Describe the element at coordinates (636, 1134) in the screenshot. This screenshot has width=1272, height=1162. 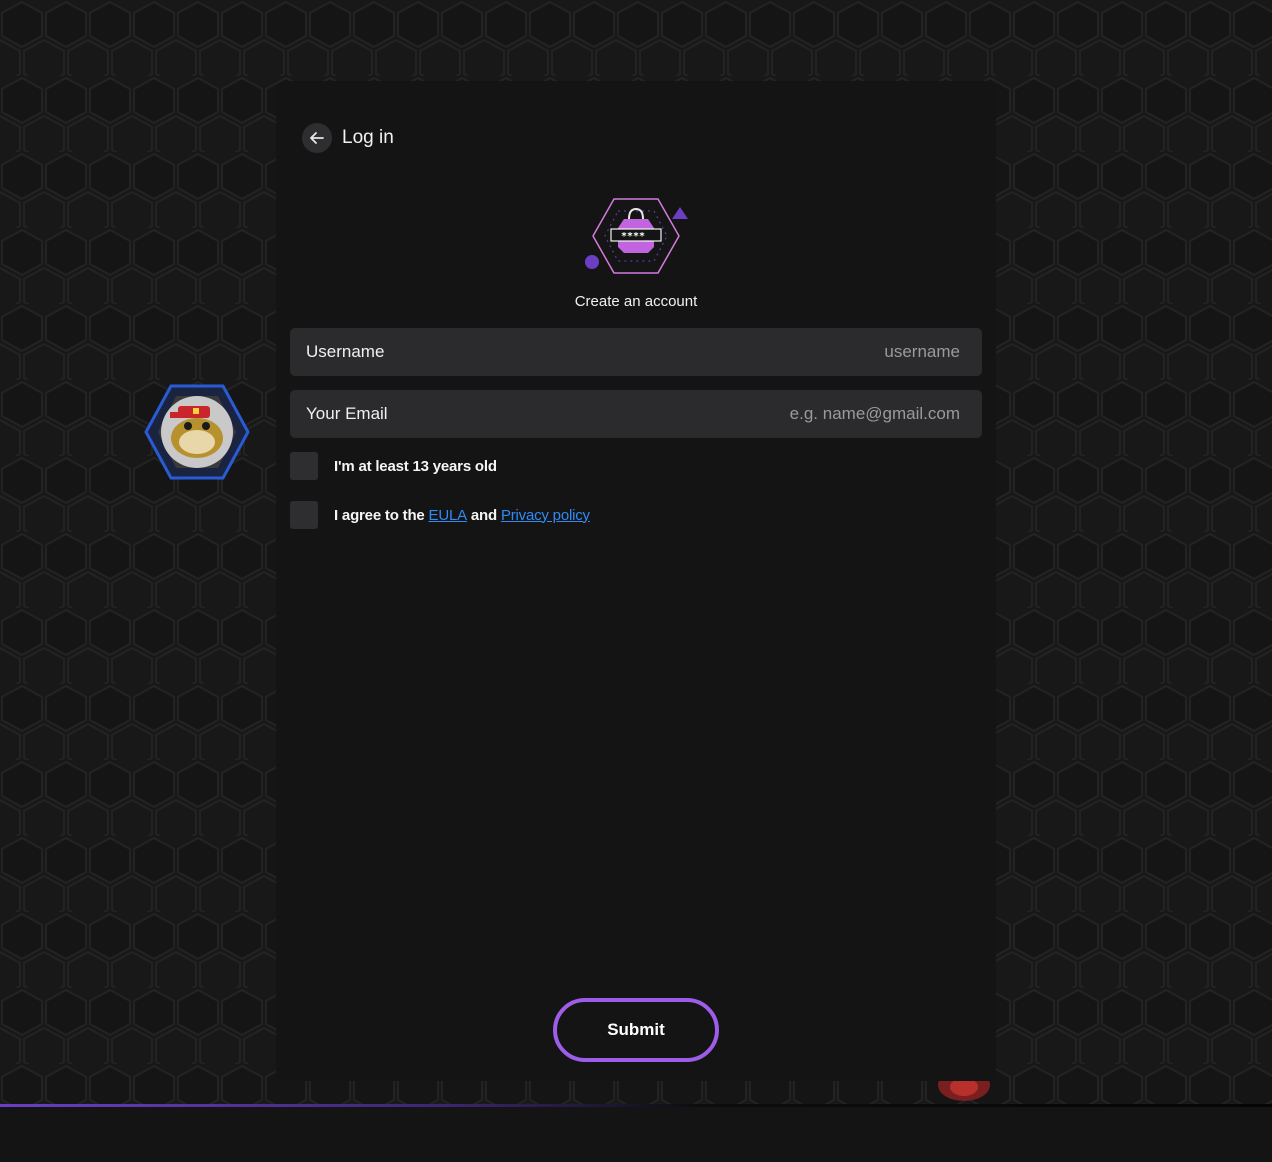
I see `bottom-bar` at that location.